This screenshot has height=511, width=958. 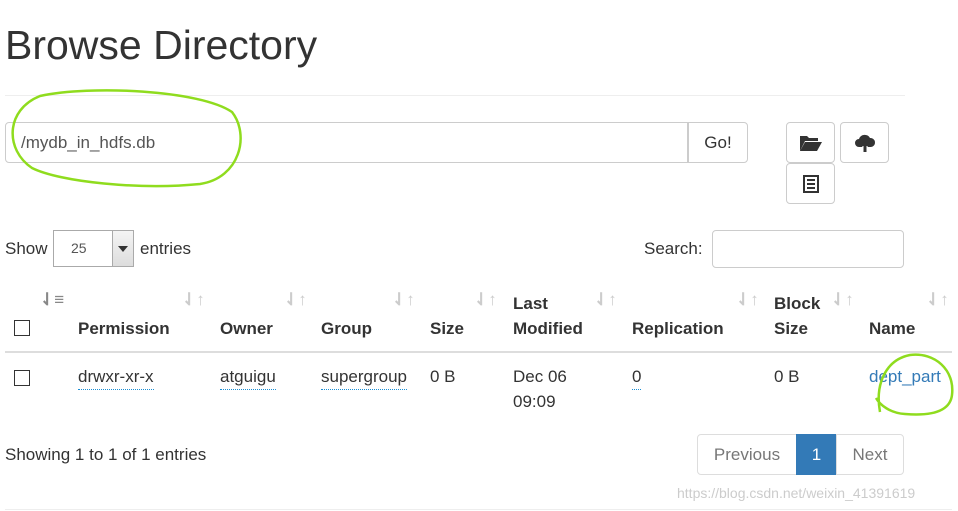 I want to click on size-cell: 0 B, so click(x=443, y=376).